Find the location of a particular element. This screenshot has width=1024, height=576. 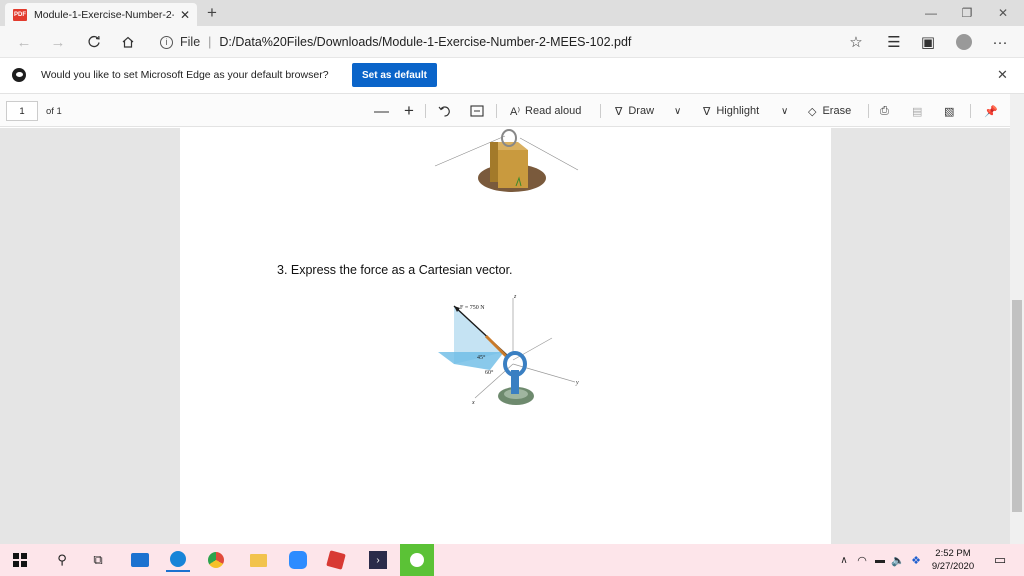

read-aloud-button: A⁾ Read aloud is located at coordinates (545, 111).